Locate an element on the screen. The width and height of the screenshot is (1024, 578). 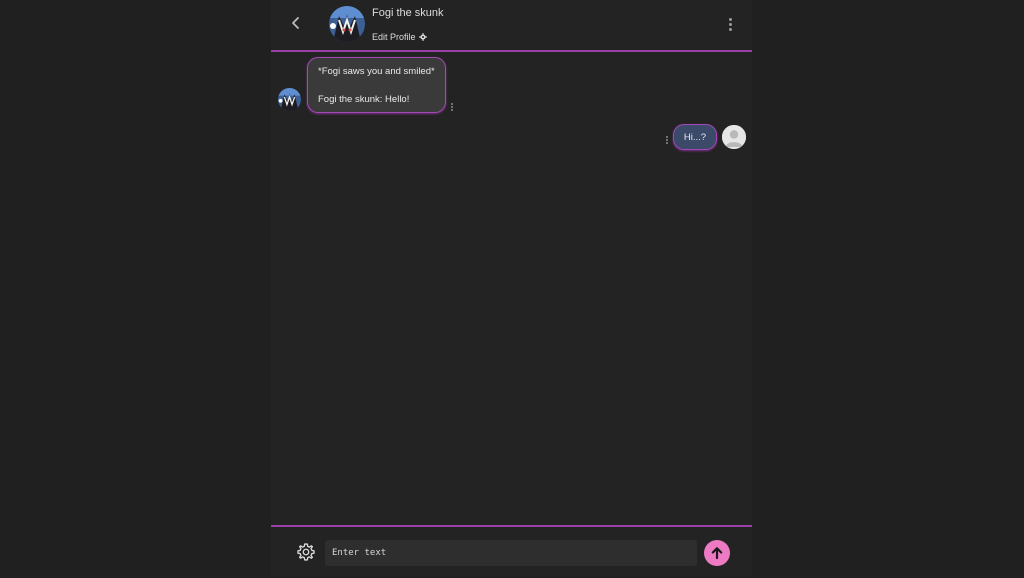
edit-profile-link: Edit Profile is located at coordinates (399, 37).